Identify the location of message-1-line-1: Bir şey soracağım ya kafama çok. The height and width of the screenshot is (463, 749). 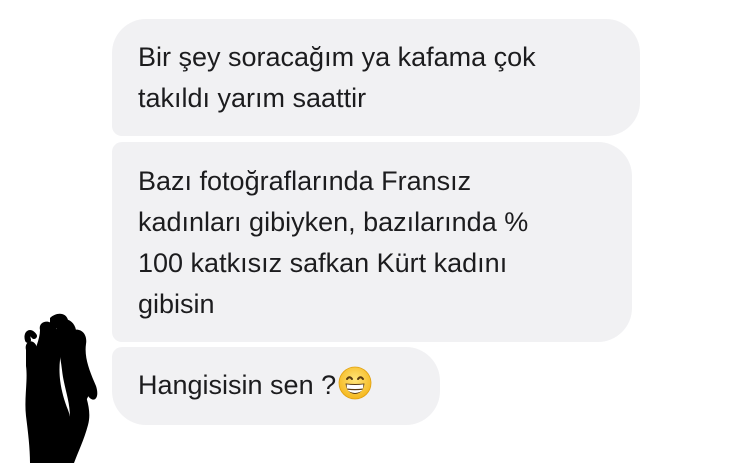
(337, 57).